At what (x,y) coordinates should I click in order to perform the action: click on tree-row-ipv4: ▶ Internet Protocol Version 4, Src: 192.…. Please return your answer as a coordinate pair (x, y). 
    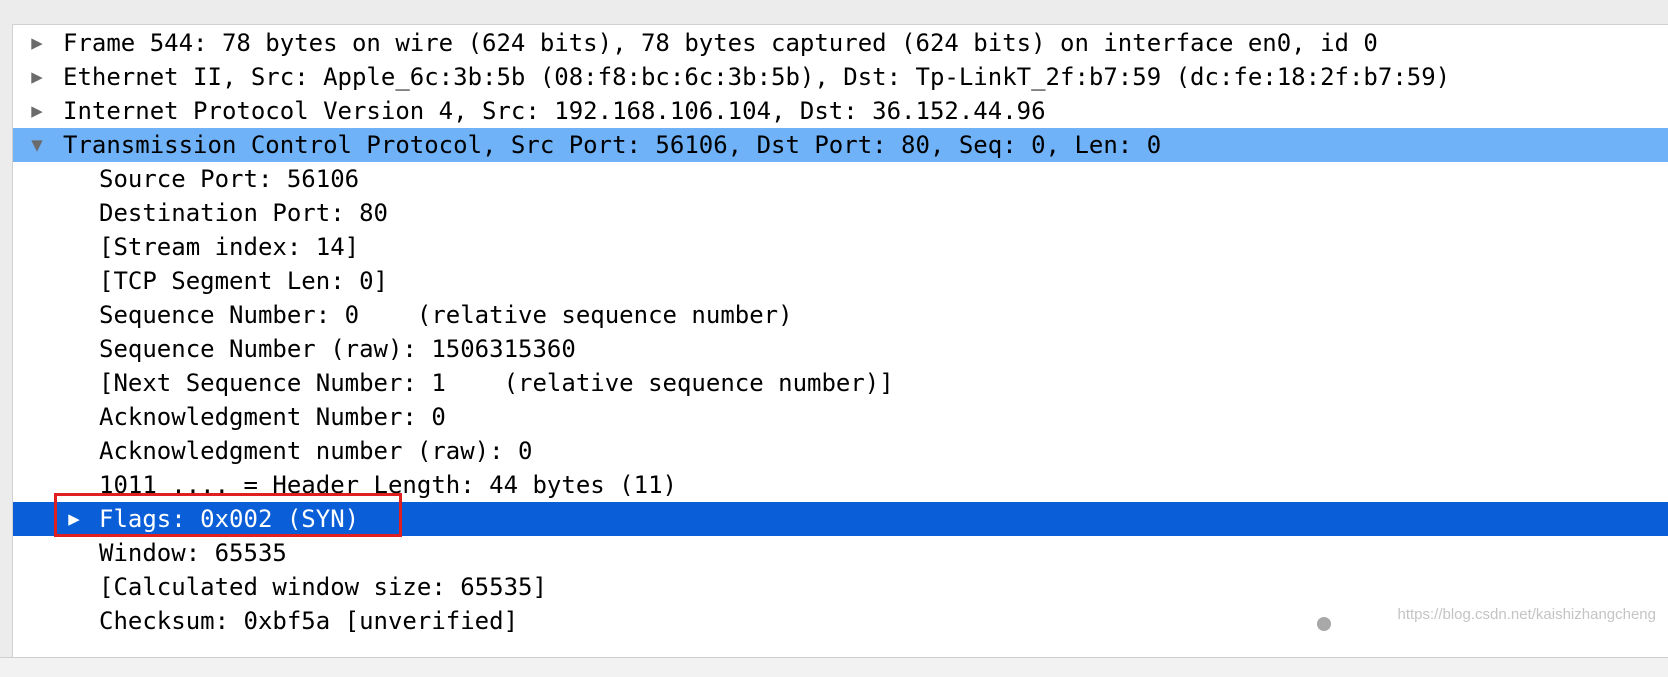
    Looking at the image, I should click on (840, 111).